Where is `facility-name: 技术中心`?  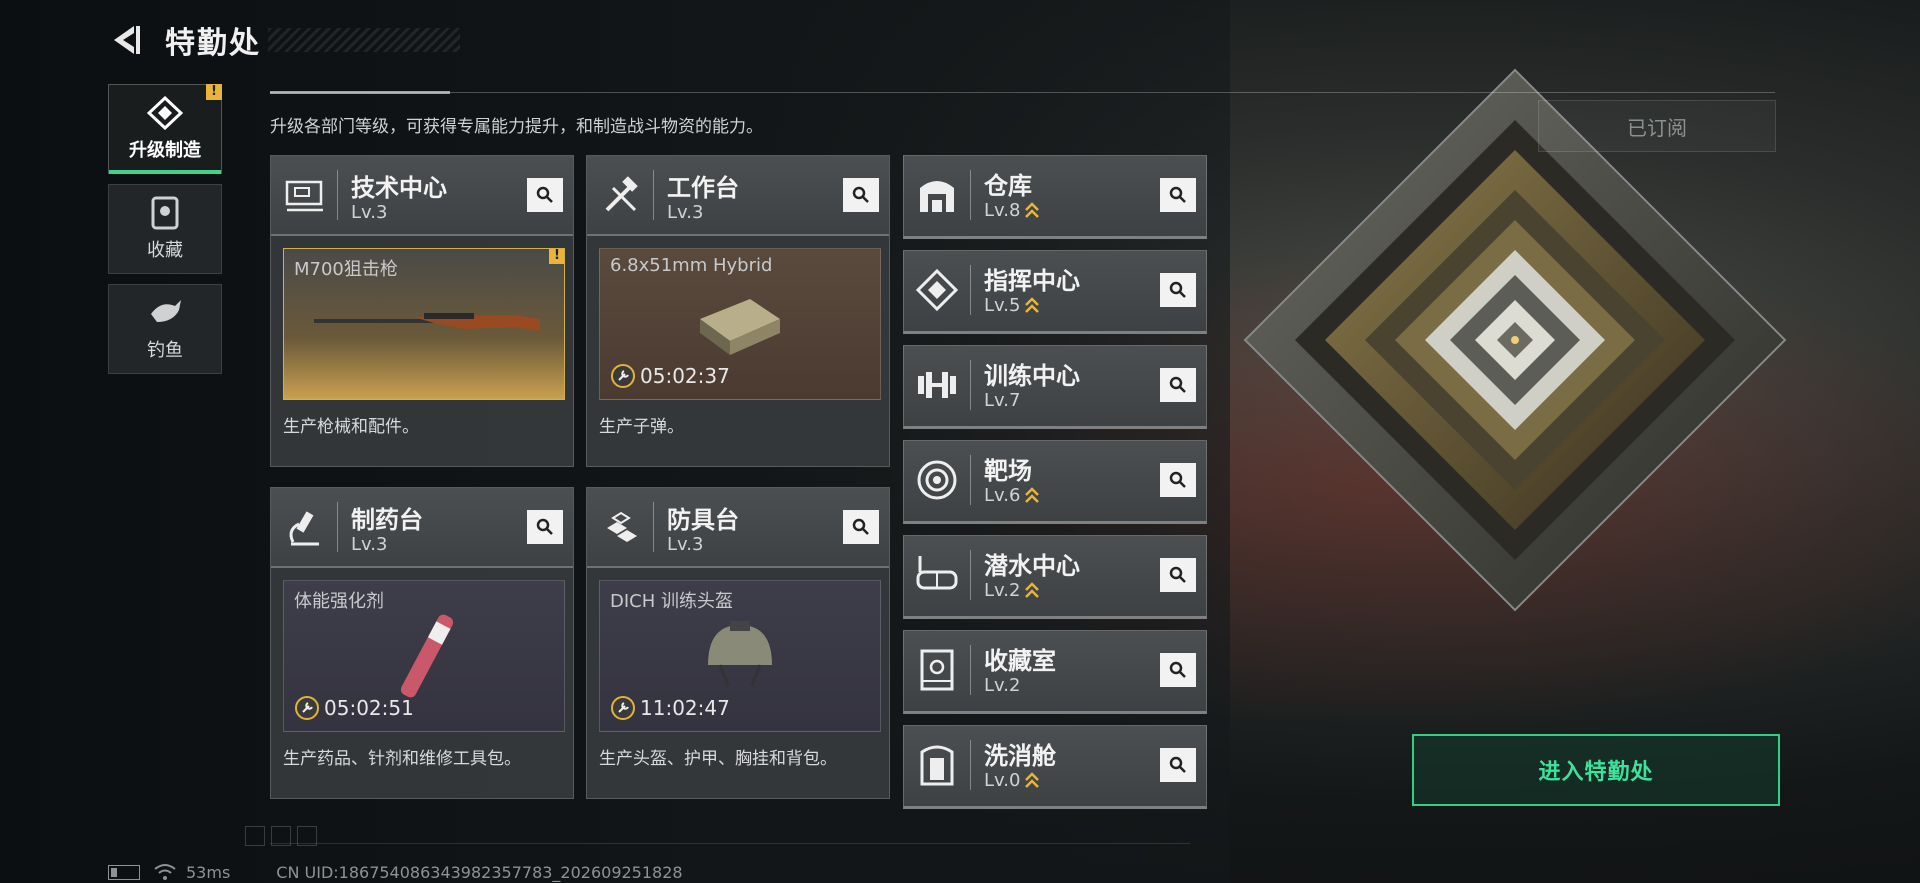
facility-name: 技术中心 is located at coordinates (399, 188).